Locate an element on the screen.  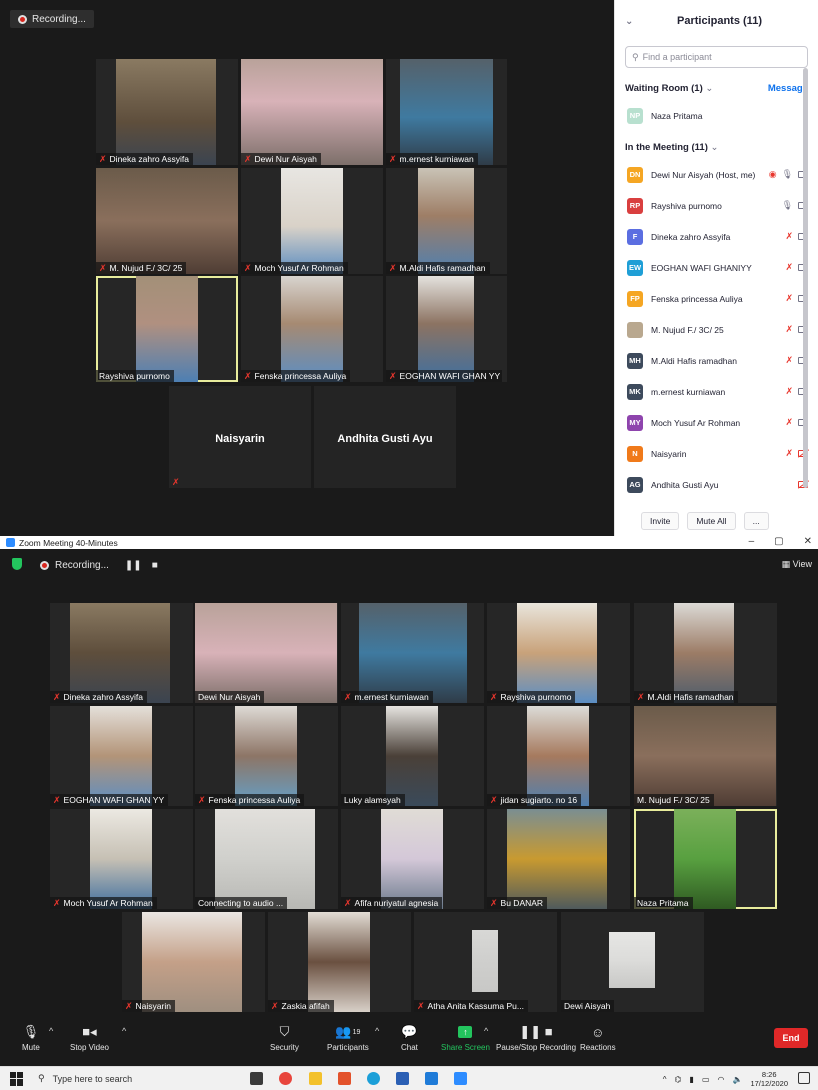
notification-icon is located at coordinates (804, 1078).